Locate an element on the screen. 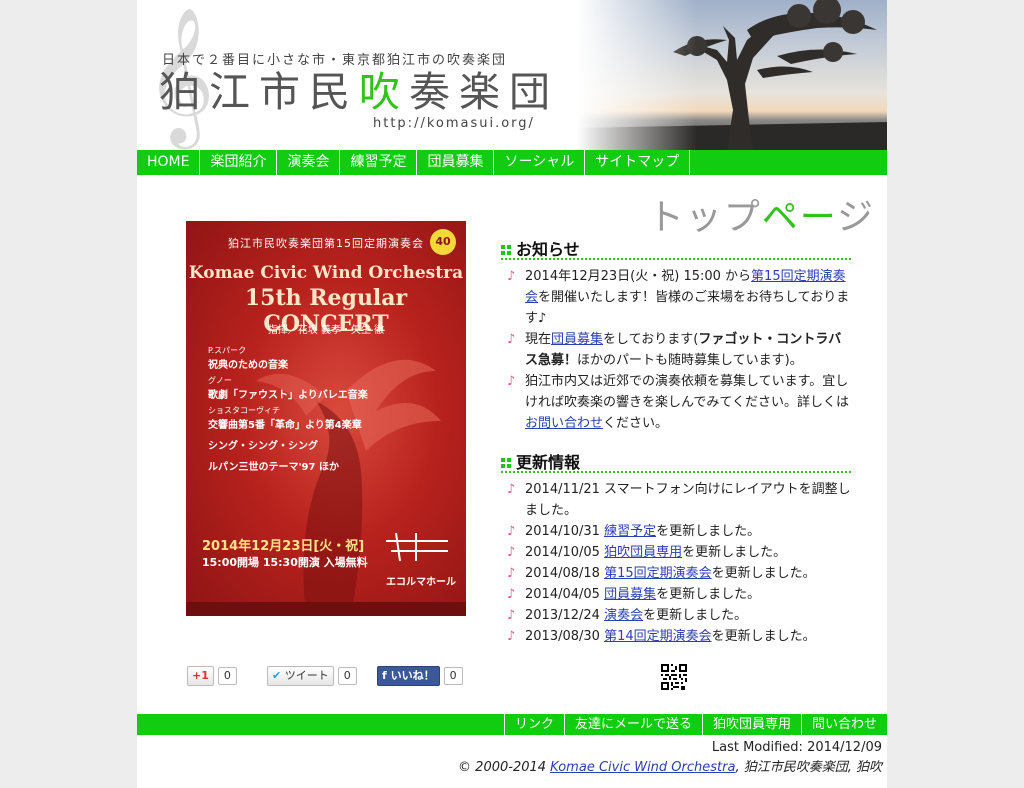  list-item: ♪ 2014/11/21 スマートフォン向けにレイアウトを調整しました。 is located at coordinates (680, 500).